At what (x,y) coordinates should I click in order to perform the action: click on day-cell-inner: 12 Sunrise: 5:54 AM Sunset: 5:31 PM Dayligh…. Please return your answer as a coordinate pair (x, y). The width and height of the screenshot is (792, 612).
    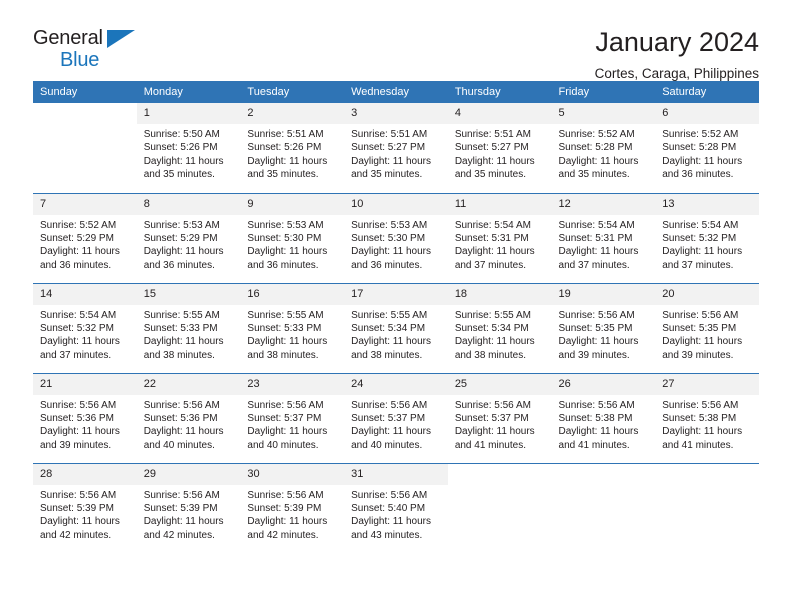
    Looking at the image, I should click on (603, 238).